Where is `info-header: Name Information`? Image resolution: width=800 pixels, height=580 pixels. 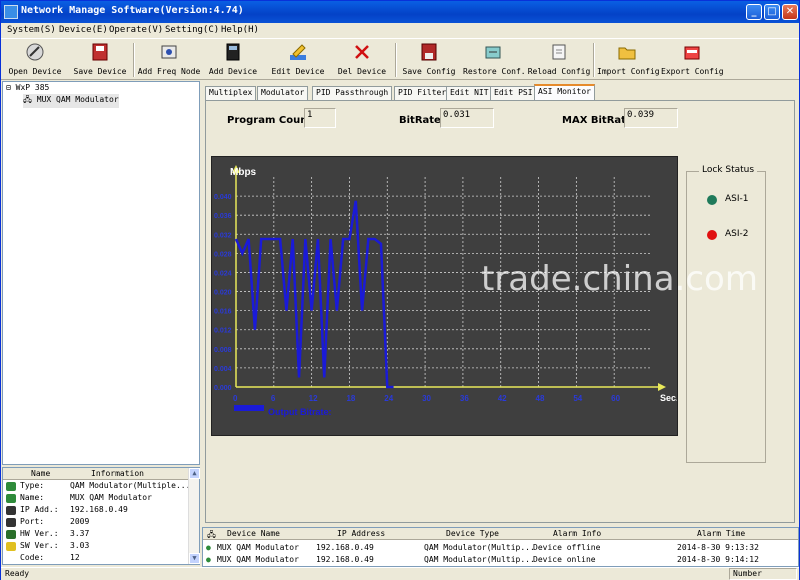 info-header: Name Information is located at coordinates (96, 474).